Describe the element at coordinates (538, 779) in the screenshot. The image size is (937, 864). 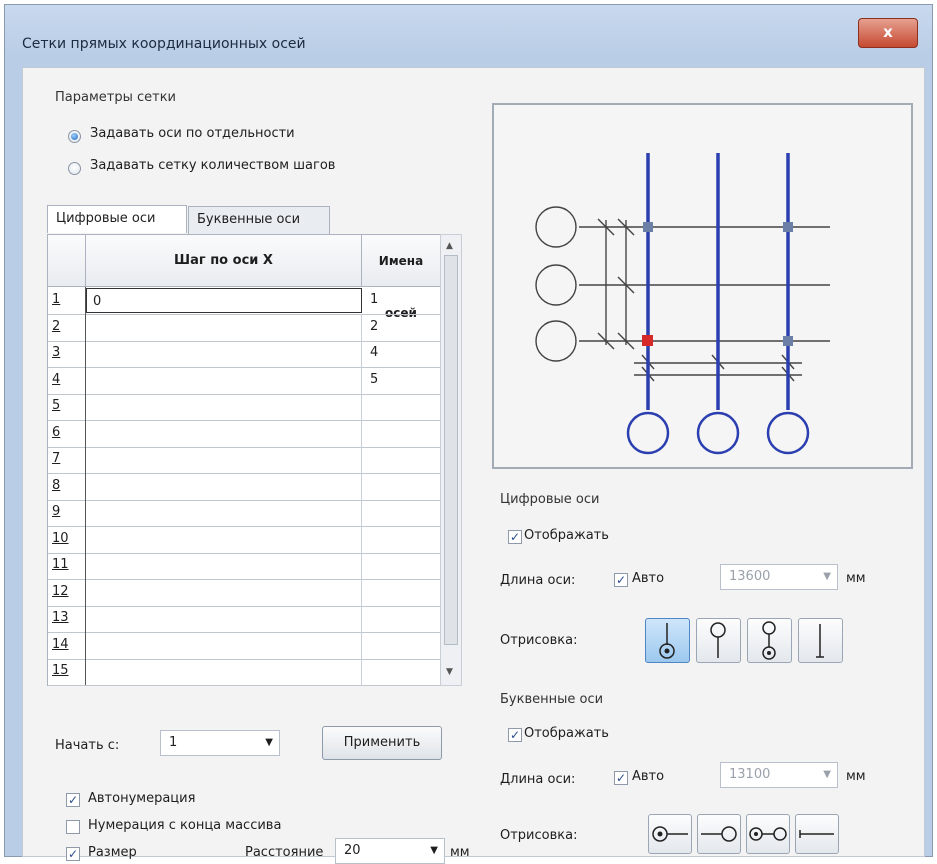
I see `letter-length-label: Длина оси:` at that location.